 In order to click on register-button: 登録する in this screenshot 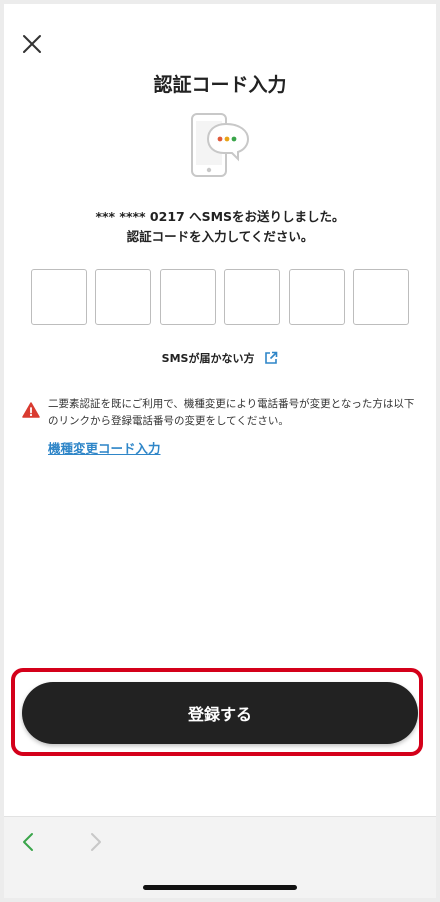, I will do `click(220, 713)`.